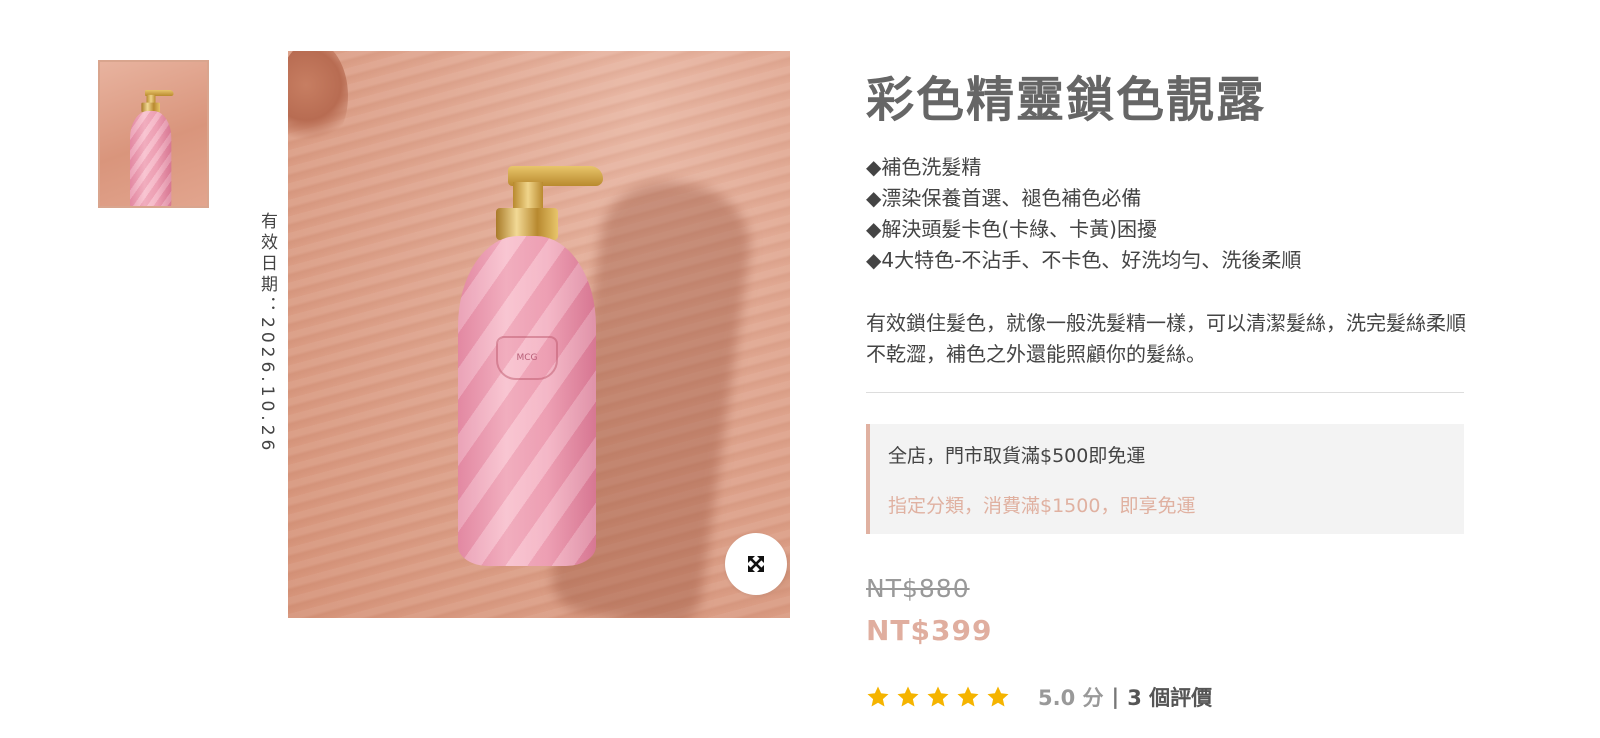  What do you see at coordinates (1041, 504) in the screenshot?
I see `promo-category-link: 指定分類，消費滿$1500，即享免運` at bounding box center [1041, 504].